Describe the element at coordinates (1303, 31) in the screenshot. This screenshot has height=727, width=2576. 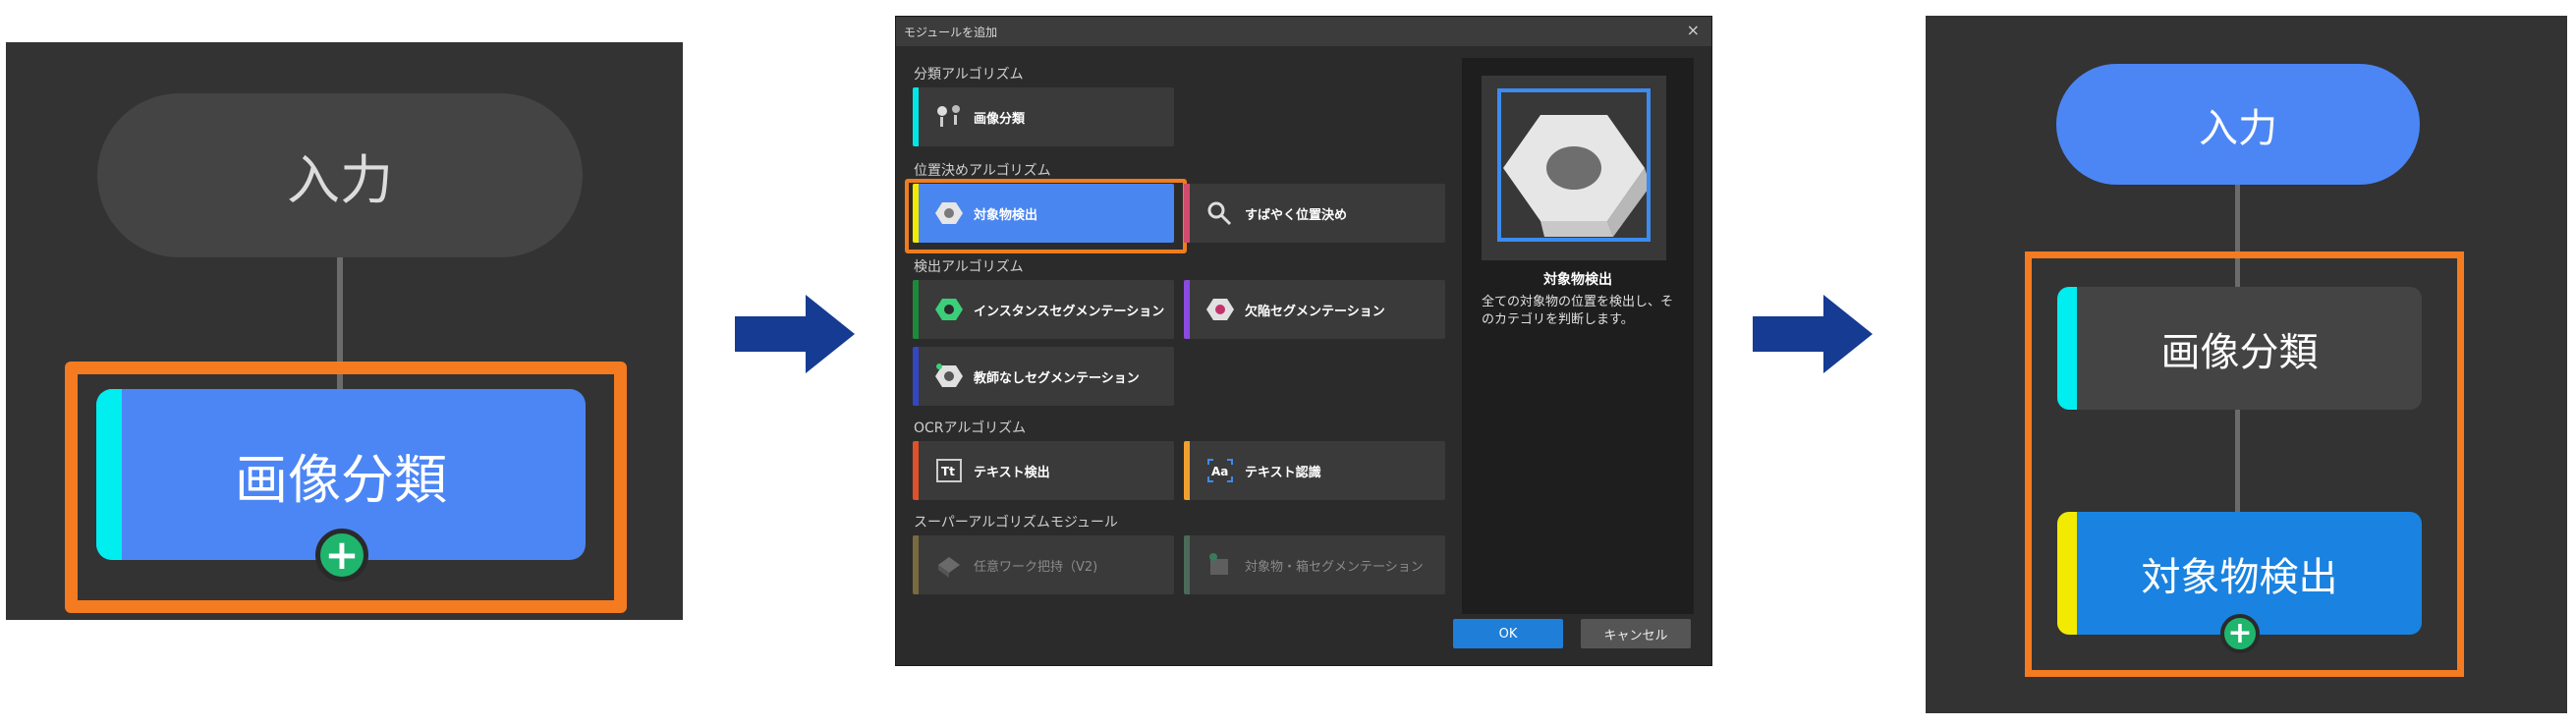
I see `dialog-titlebar: モジュールを追加` at that location.